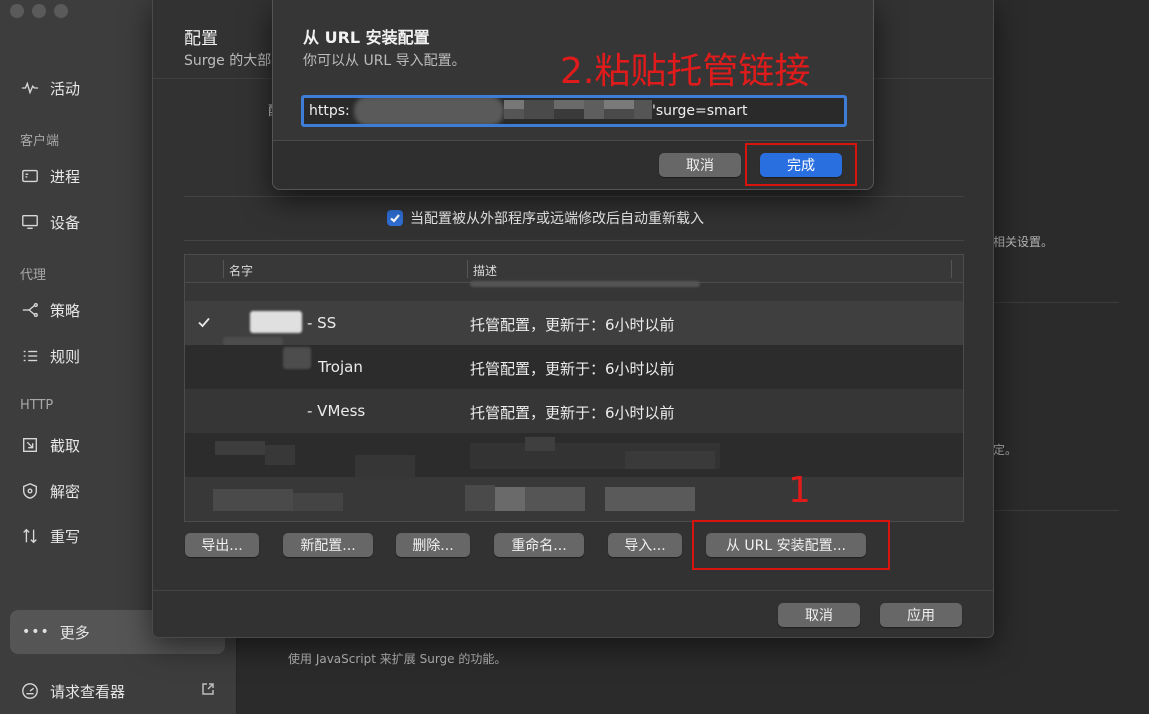 The width and height of the screenshot is (1149, 714). What do you see at coordinates (322, 323) in the screenshot?
I see `config-name: - SS` at bounding box center [322, 323].